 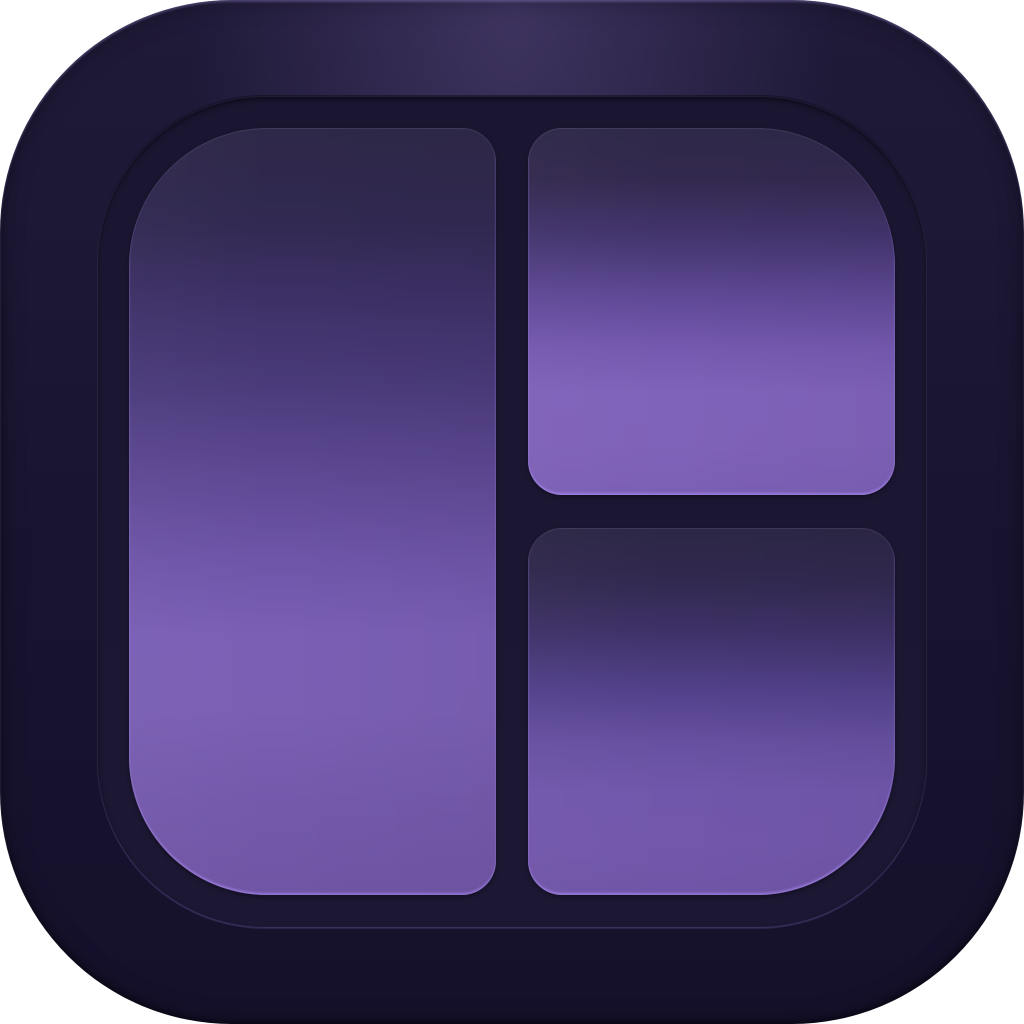 I want to click on top-right-panel-gloss, so click(x=711, y=311).